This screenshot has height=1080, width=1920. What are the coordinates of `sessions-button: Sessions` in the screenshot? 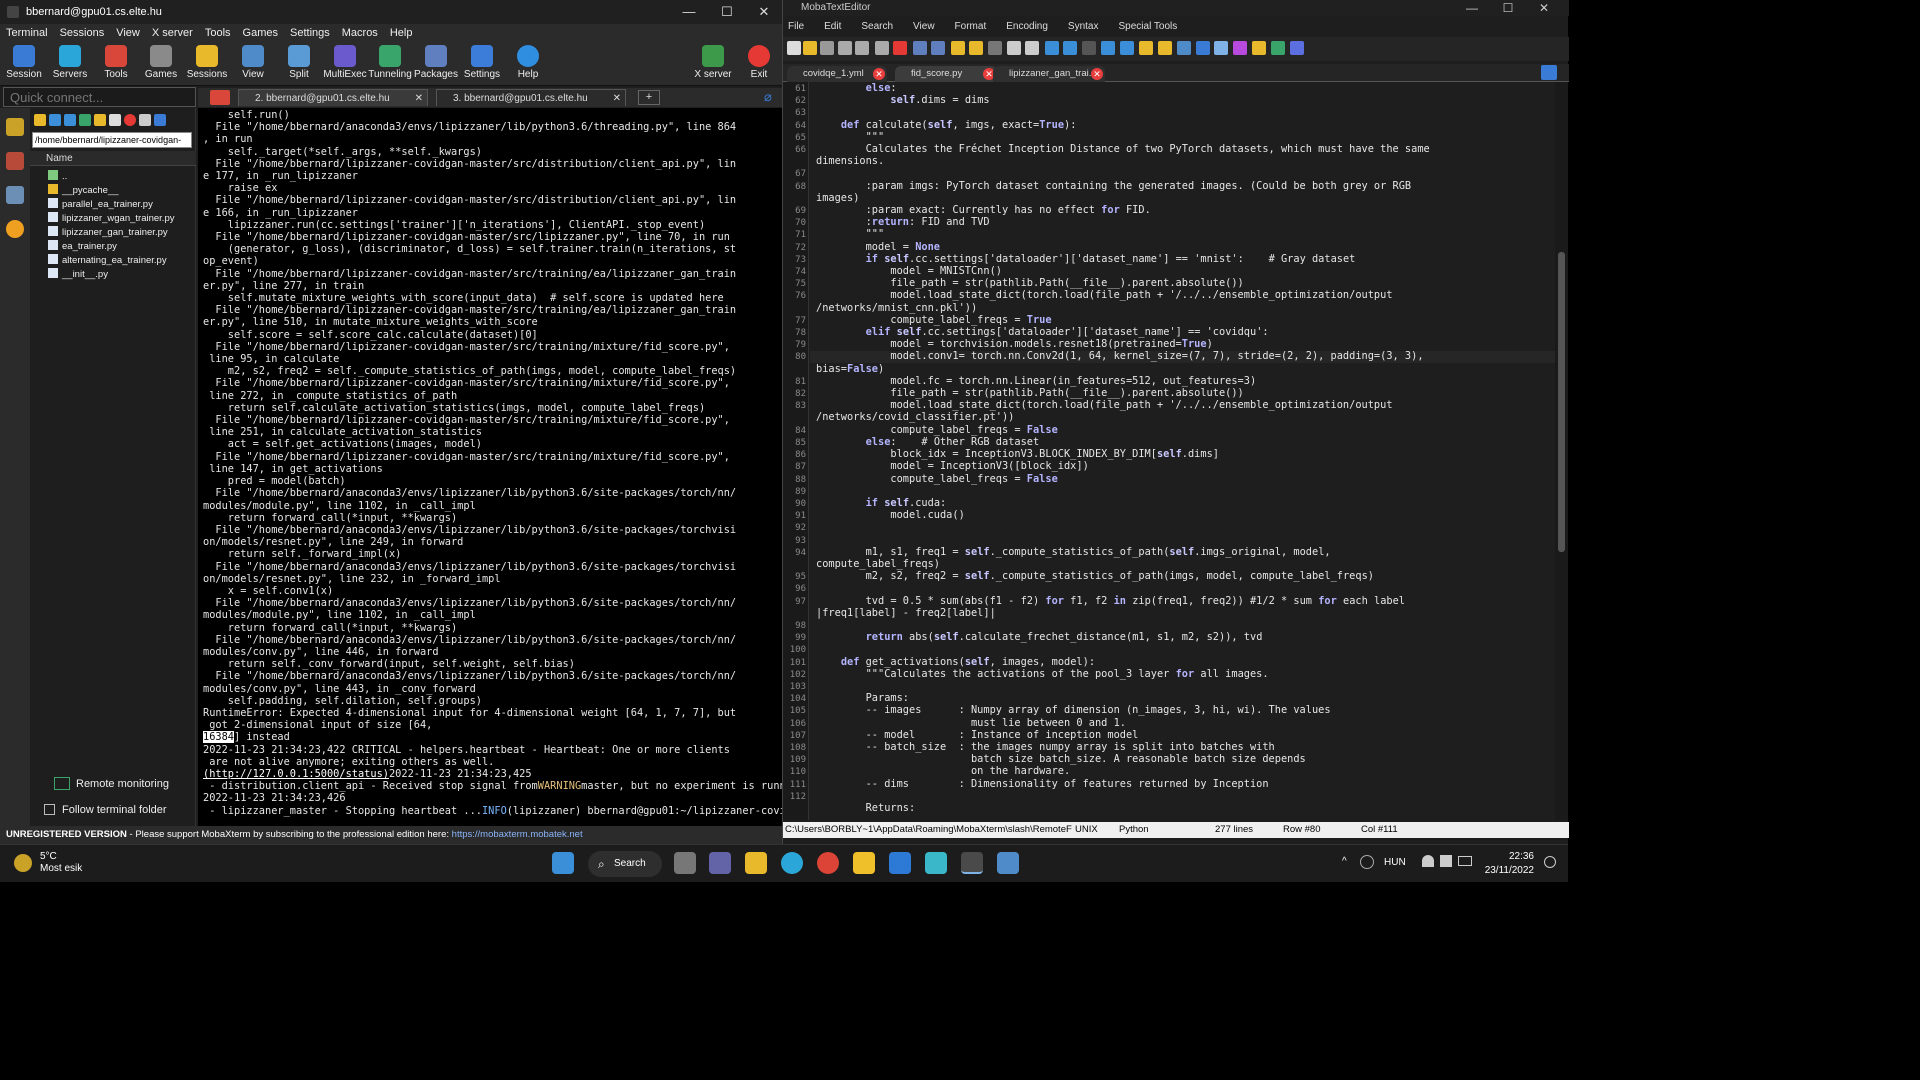 It's located at (207, 64).